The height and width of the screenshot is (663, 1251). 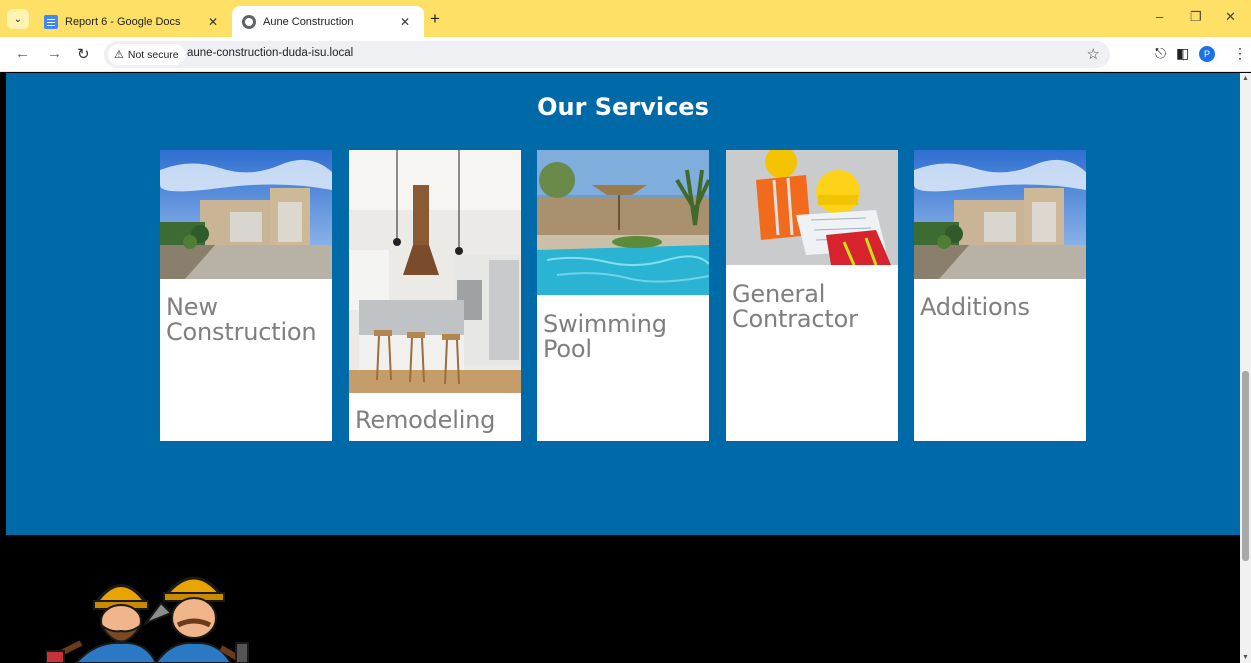 I want to click on chevron-down-icon: ⌄, so click(x=18, y=19).